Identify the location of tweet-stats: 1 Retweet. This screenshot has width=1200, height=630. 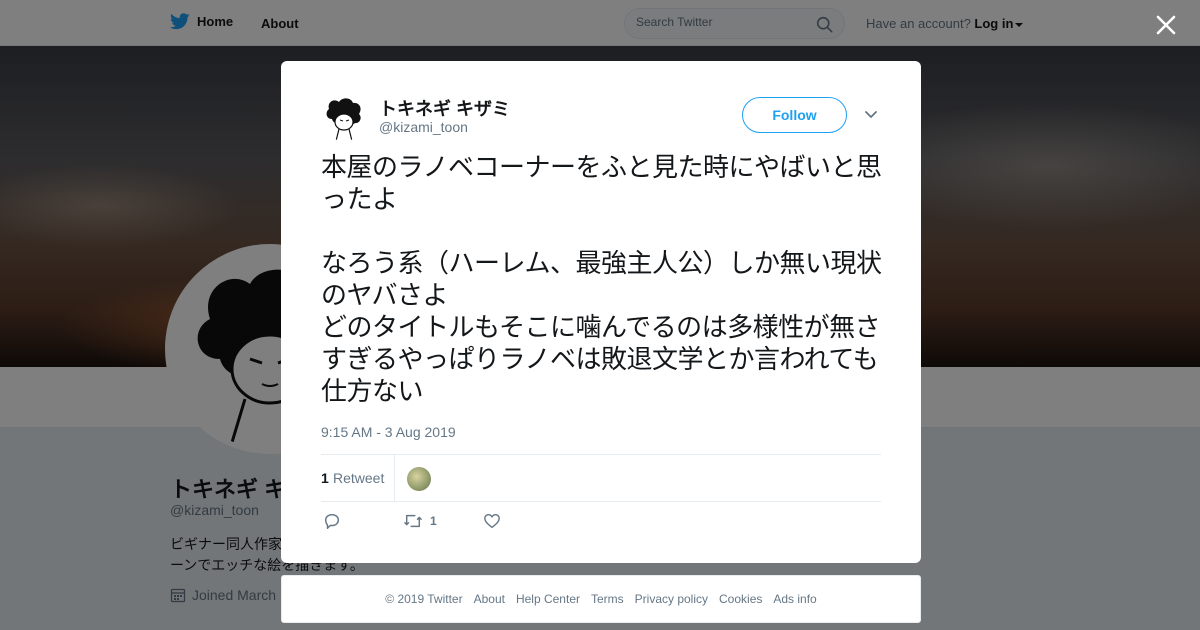
(601, 478).